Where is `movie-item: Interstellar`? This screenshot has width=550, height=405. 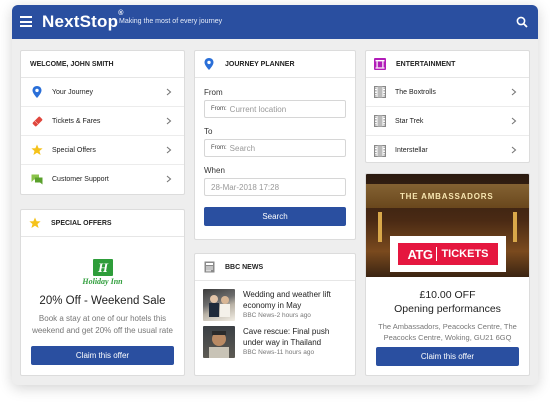
movie-item: Interstellar is located at coordinates (447, 150).